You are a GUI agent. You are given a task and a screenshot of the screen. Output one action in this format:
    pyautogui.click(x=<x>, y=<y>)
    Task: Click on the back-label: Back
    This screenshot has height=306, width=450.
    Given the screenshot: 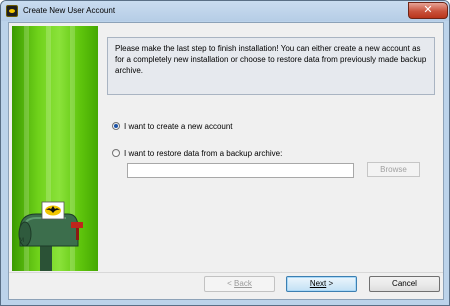 What is the action you would take?
    pyautogui.click(x=243, y=283)
    